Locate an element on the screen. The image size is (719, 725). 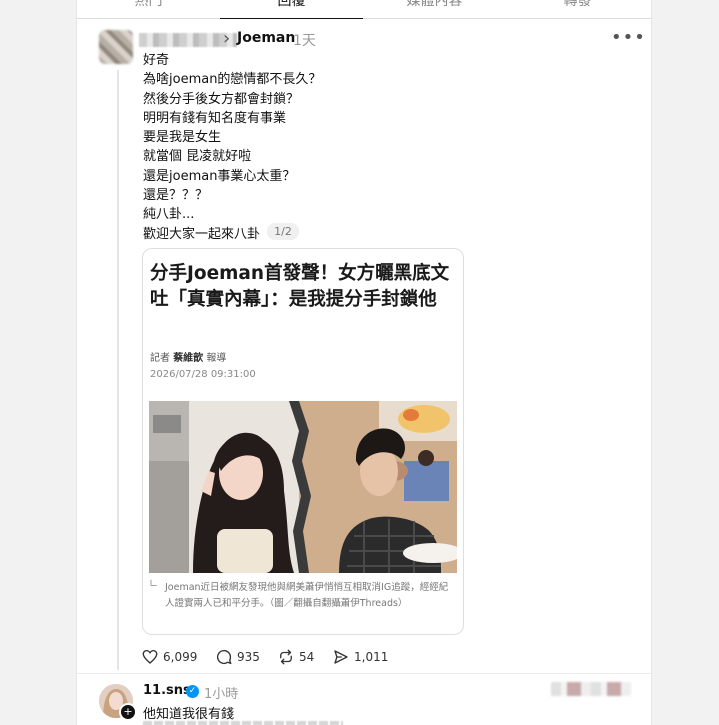
post-line: 明明有錢有知名度有事業 is located at coordinates (215, 118).